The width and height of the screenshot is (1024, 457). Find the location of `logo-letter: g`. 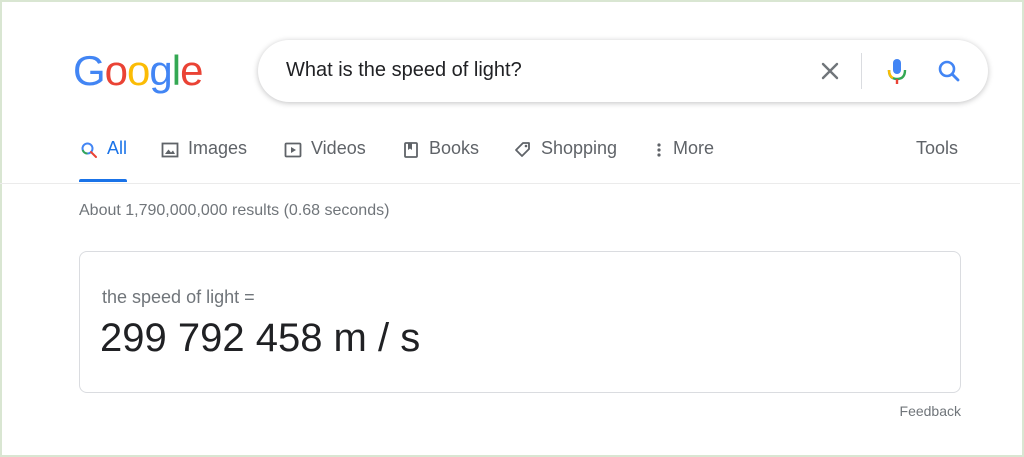

logo-letter: g is located at coordinates (160, 70).